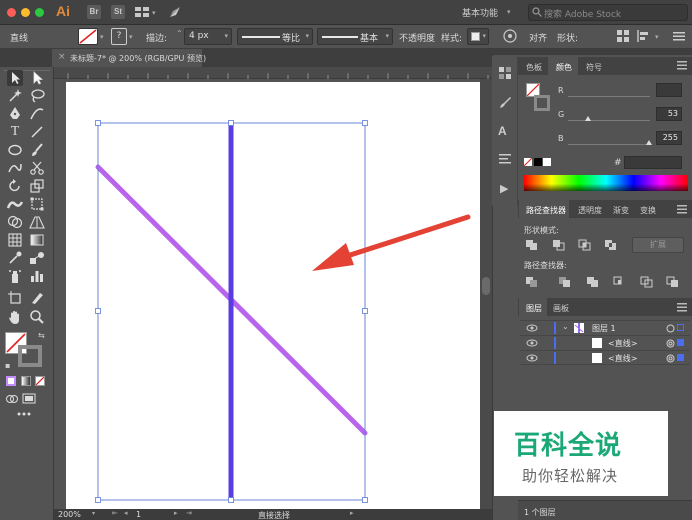 The height and width of the screenshot is (520, 692). I want to click on channel-r-input, so click(669, 90).